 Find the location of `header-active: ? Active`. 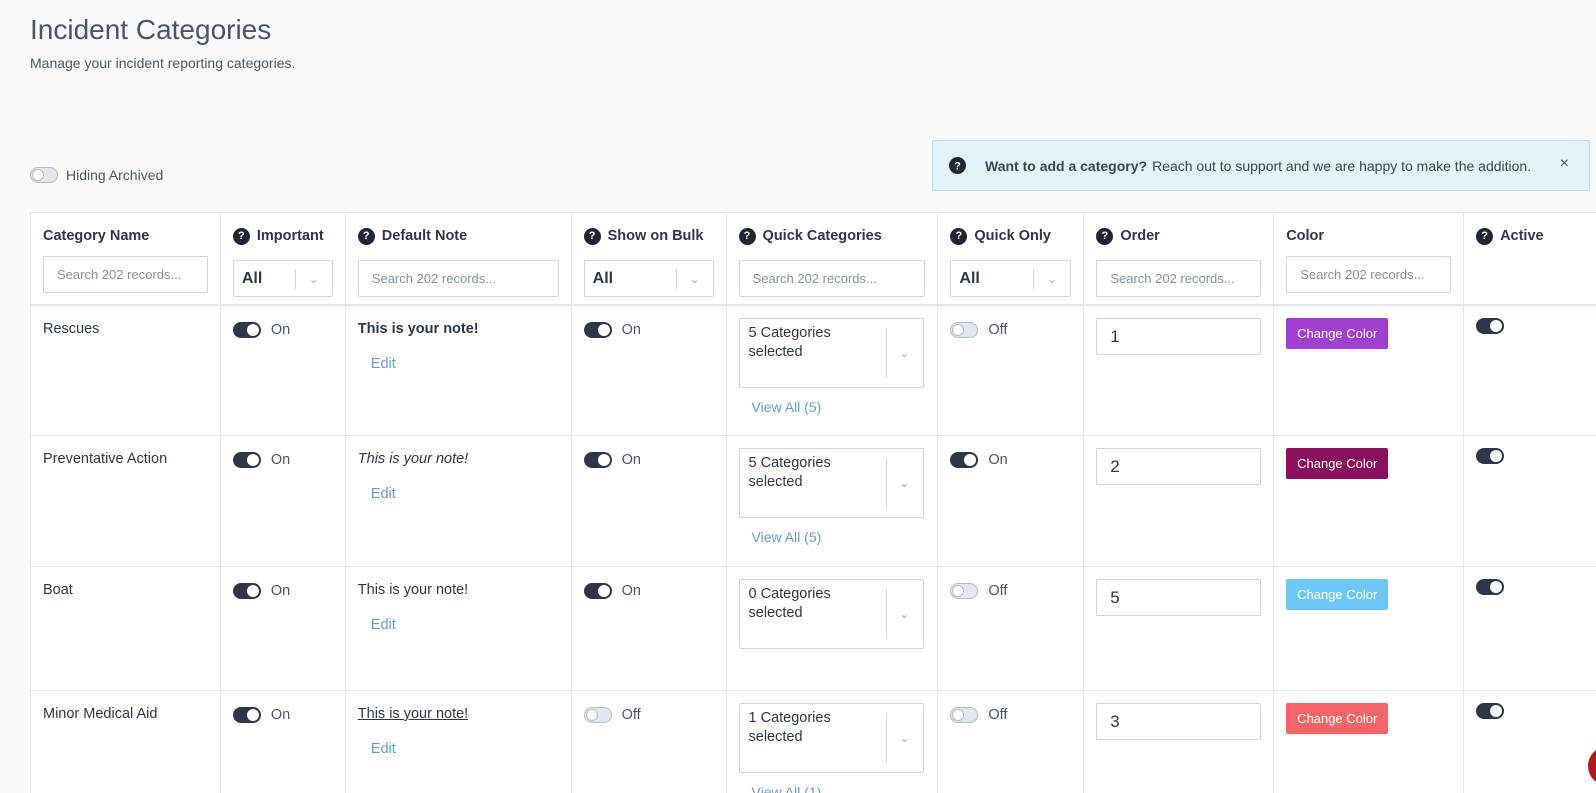

header-active: ? Active is located at coordinates (1530, 258).